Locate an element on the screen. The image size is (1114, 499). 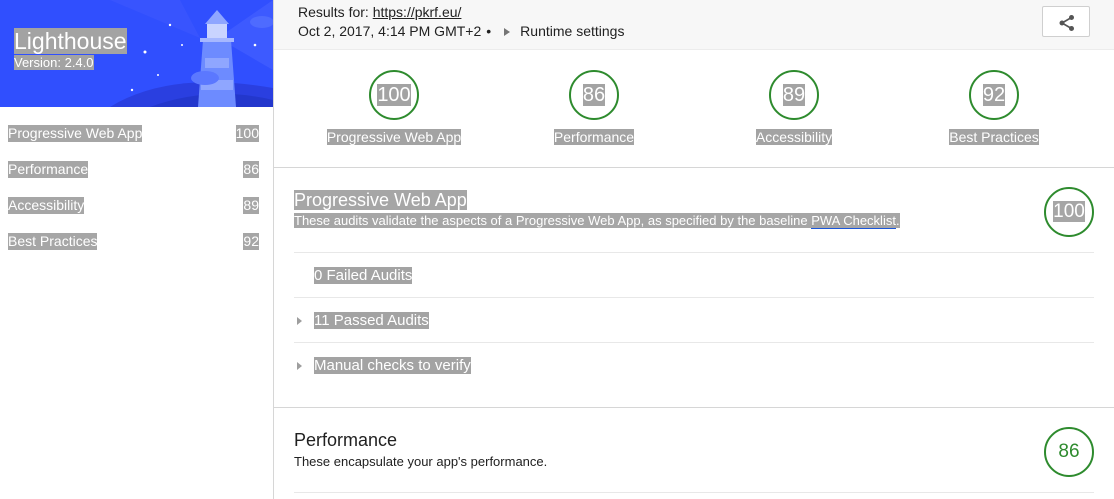
gauge-label: Progressive Web App is located at coordinates (394, 137).